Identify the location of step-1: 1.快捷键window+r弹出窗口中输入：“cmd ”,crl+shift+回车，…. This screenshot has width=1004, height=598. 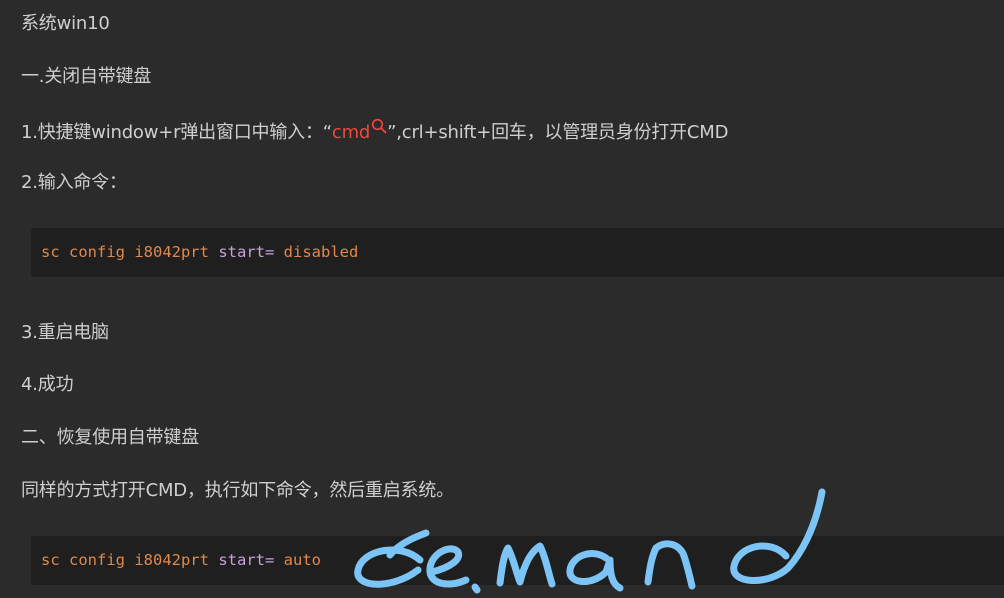
(374, 131).